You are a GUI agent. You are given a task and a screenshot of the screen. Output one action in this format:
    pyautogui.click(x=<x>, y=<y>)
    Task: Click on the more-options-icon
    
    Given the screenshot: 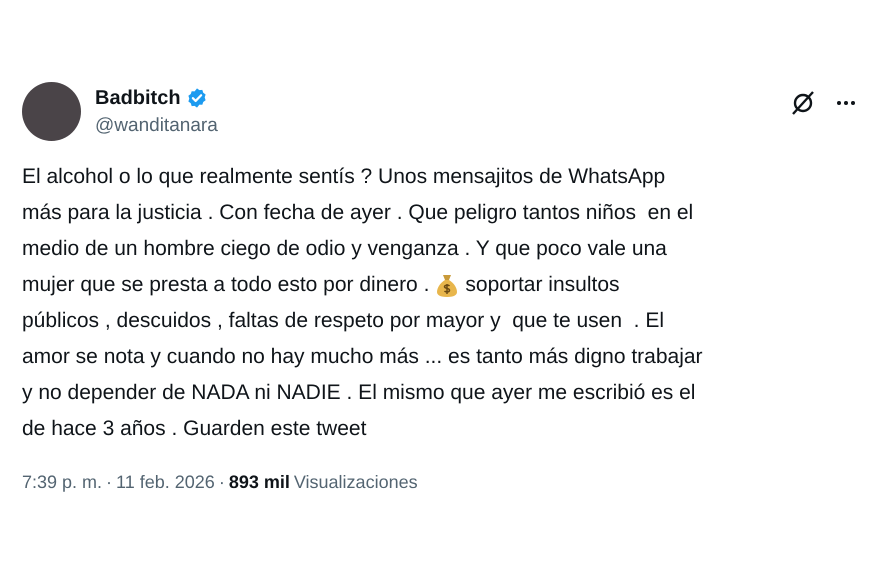 What is the action you would take?
    pyautogui.click(x=846, y=103)
    